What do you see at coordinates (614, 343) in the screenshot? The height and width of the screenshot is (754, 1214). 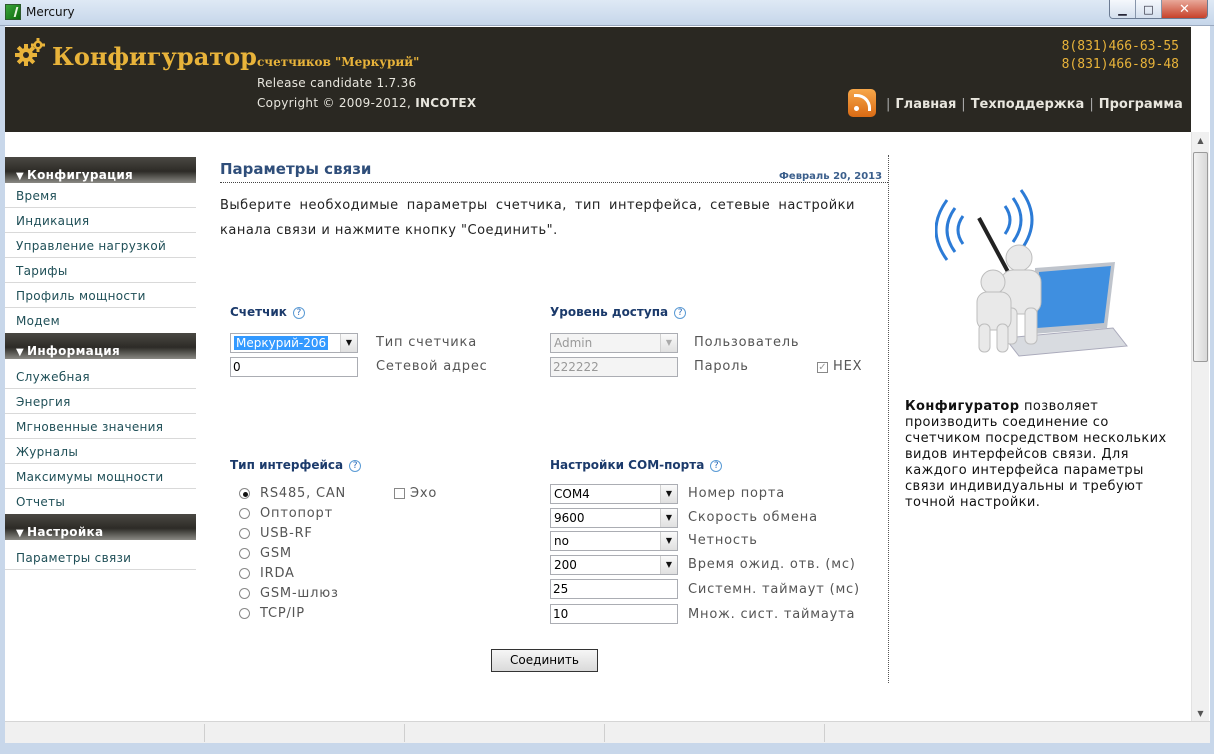 I see `user-select: Admin ▼` at bounding box center [614, 343].